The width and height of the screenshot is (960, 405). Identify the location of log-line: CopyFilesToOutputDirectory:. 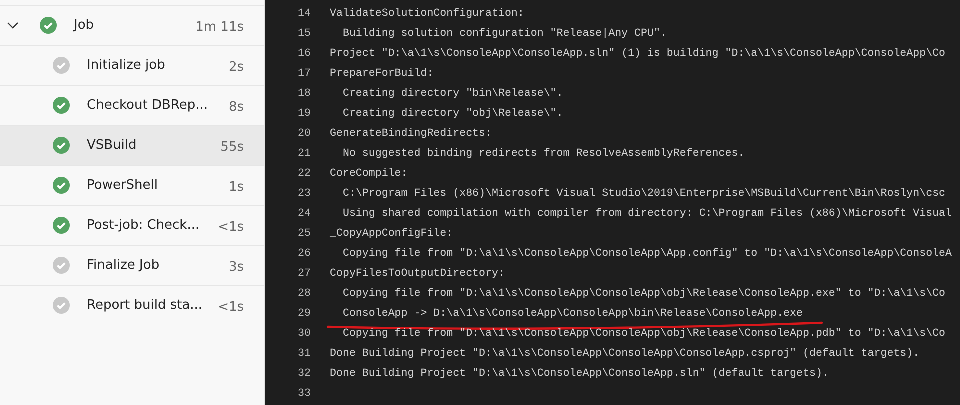
(417, 274).